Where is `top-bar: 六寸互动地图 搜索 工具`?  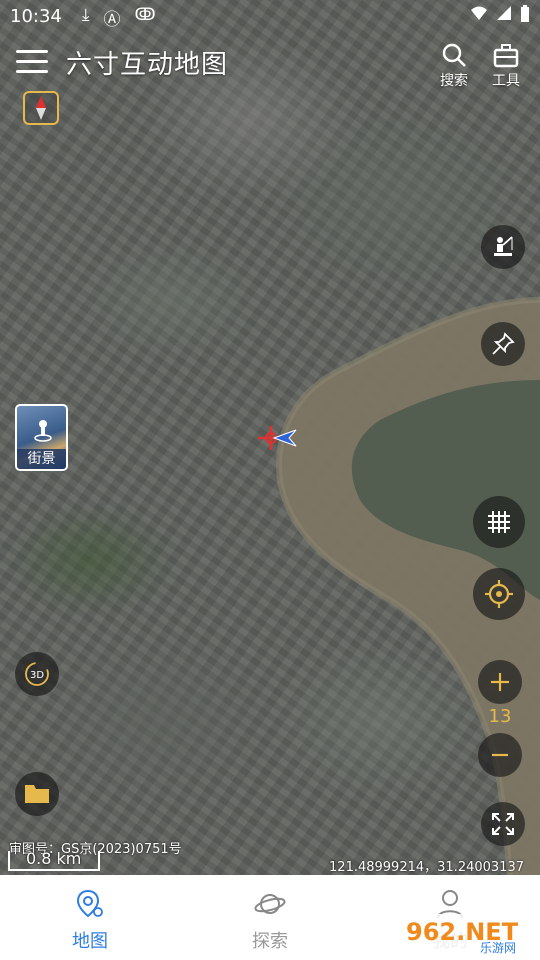
top-bar: 六寸互动地图 搜索 工具 is located at coordinates (270, 63).